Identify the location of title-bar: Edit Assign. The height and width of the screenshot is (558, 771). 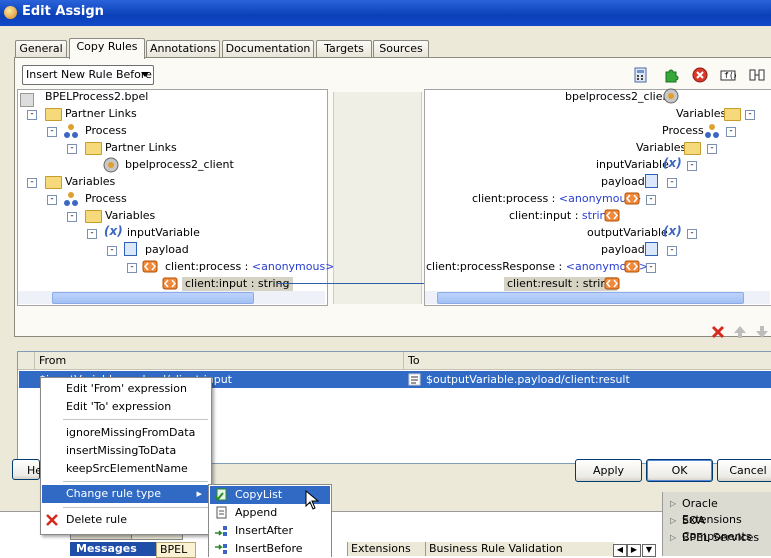
(385, 13).